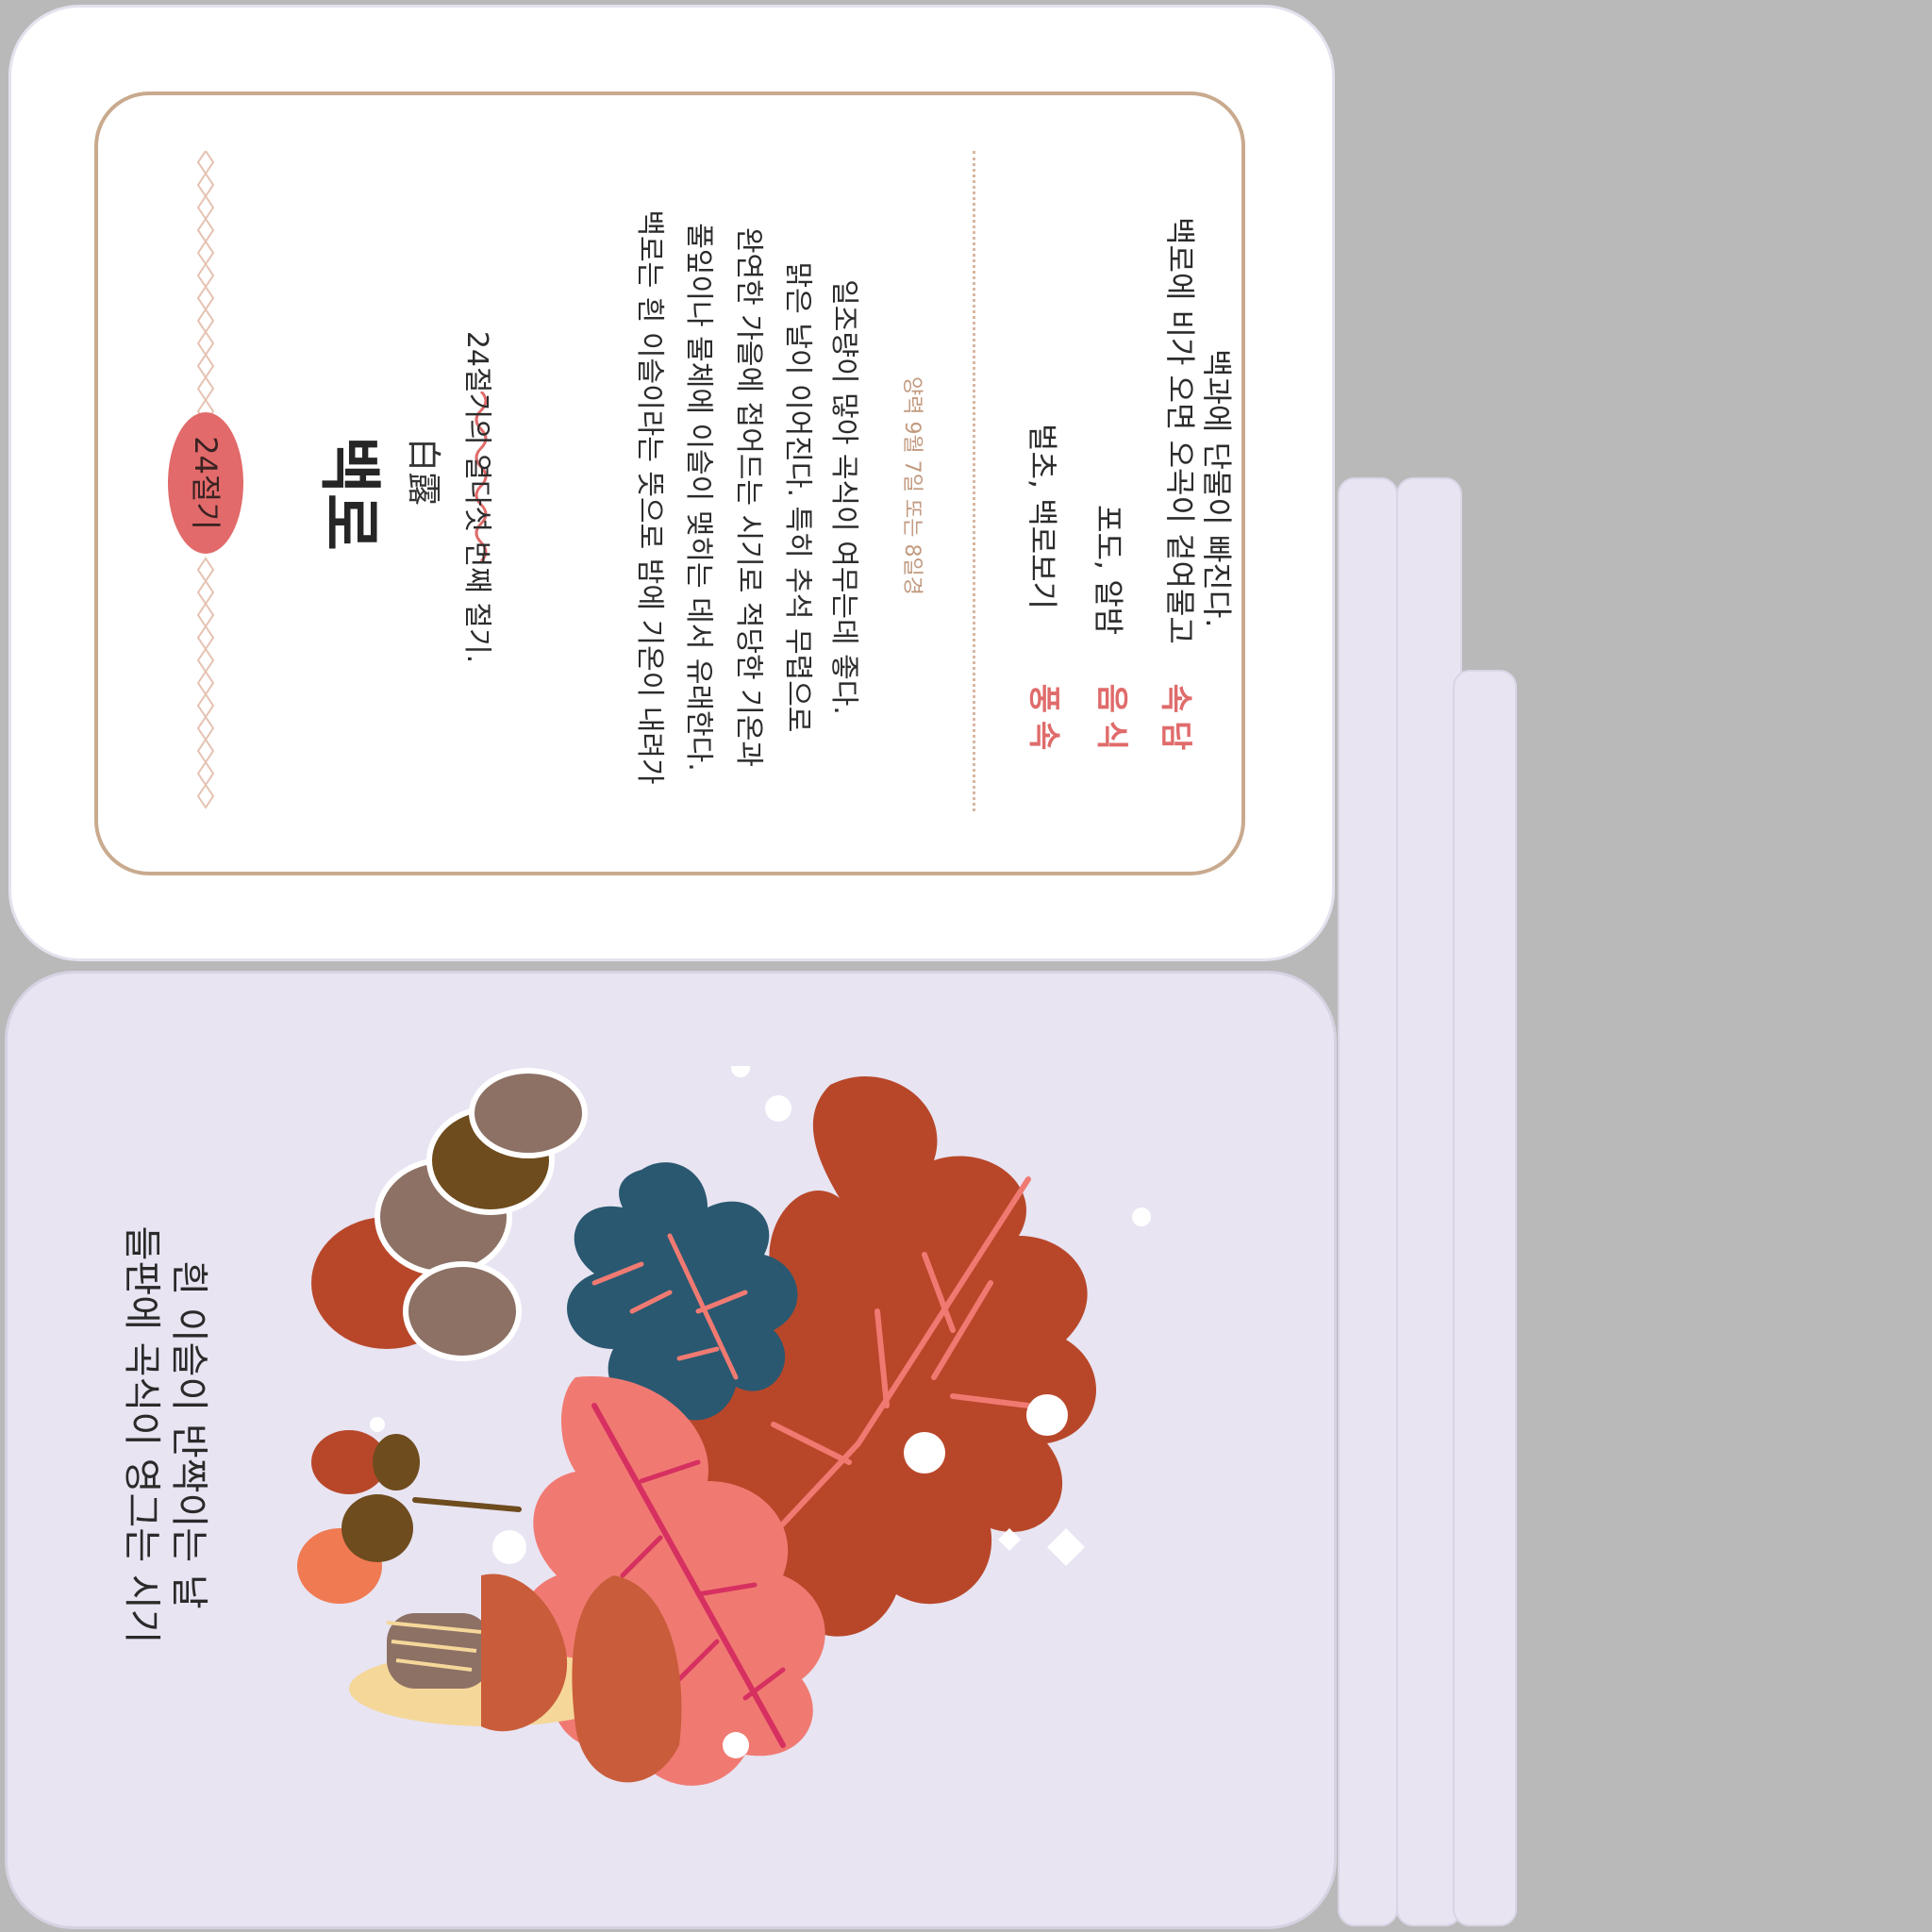 The image size is (1932, 1932). I want to click on dotted-divider-icon, so click(974, 481).